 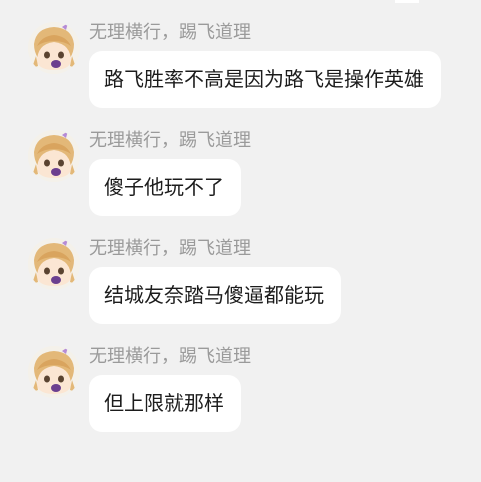 I want to click on message-bubble: 傻子他玩不了, so click(x=165, y=187).